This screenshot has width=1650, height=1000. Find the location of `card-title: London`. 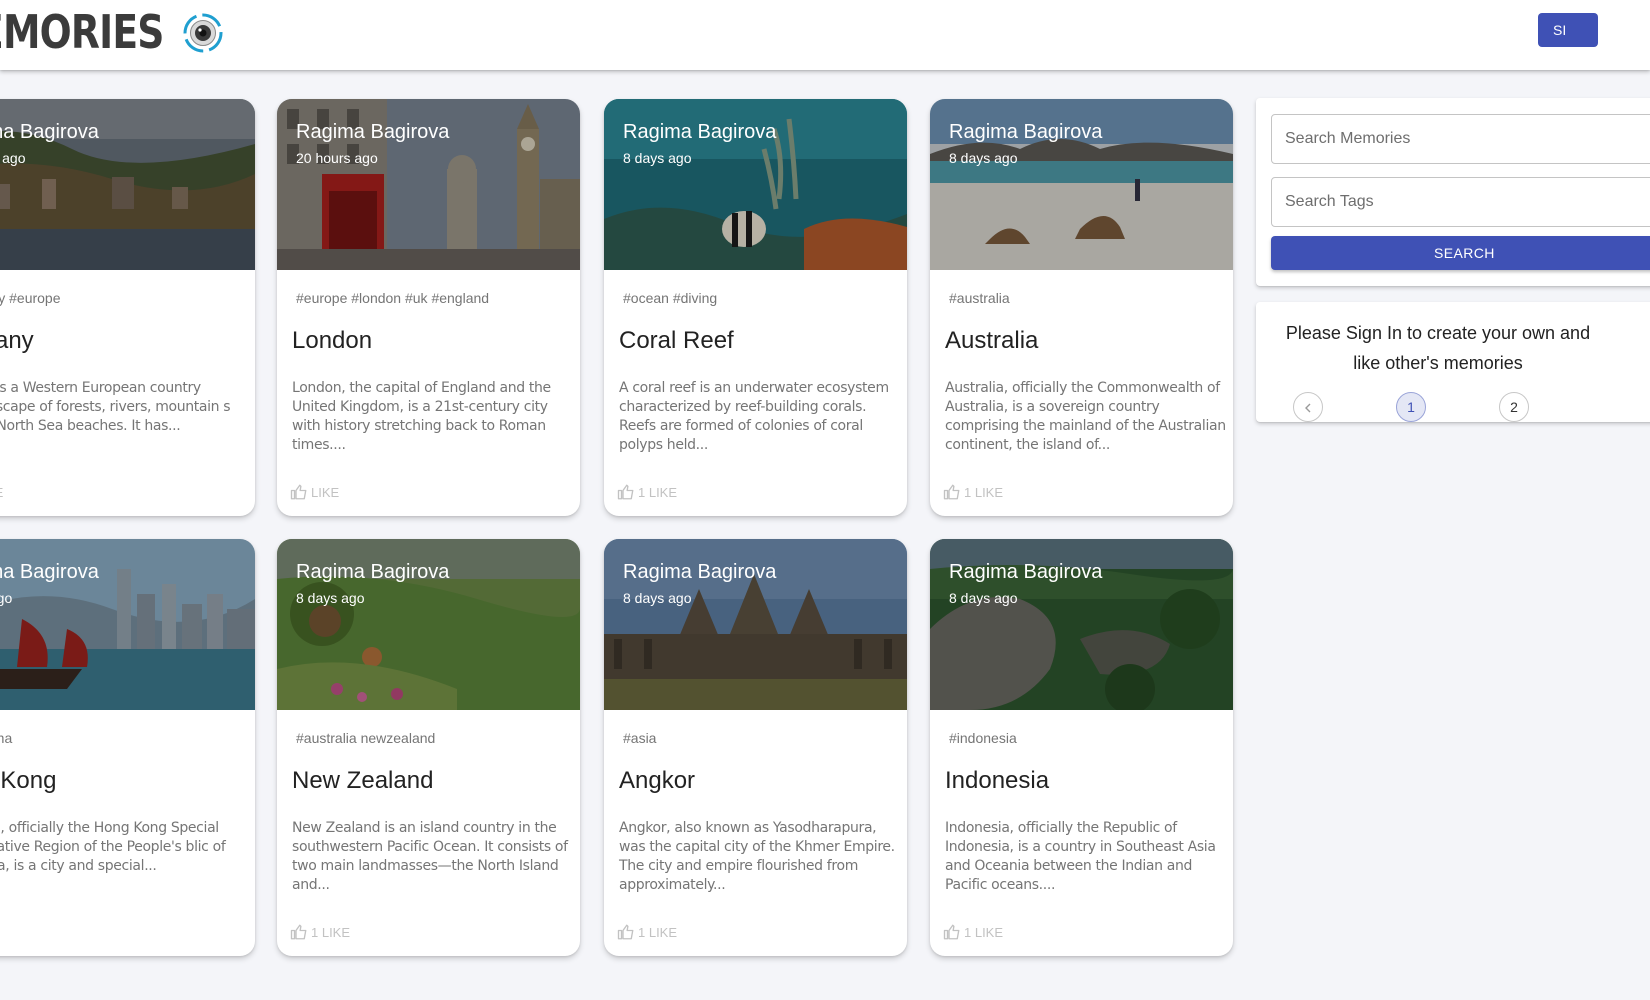

card-title: London is located at coordinates (332, 340).